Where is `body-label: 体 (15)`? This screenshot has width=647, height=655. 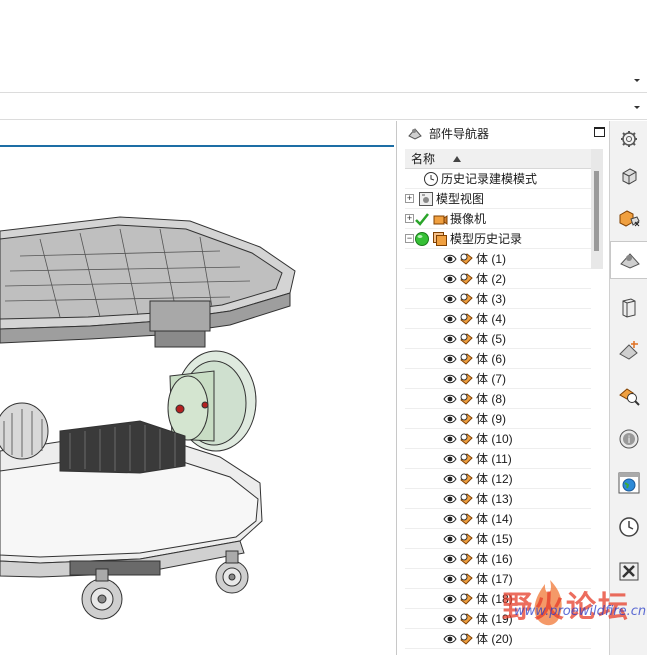 body-label: 体 (15) is located at coordinates (494, 539).